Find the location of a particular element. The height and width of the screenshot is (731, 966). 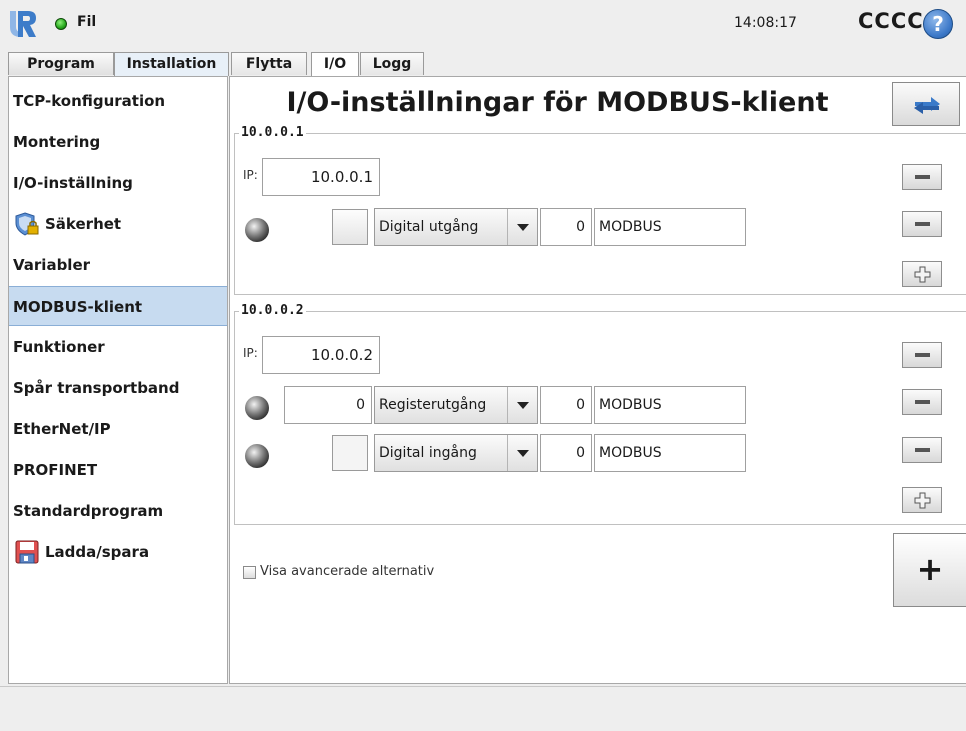

signal-type-select: Digital utgång is located at coordinates (456, 227).